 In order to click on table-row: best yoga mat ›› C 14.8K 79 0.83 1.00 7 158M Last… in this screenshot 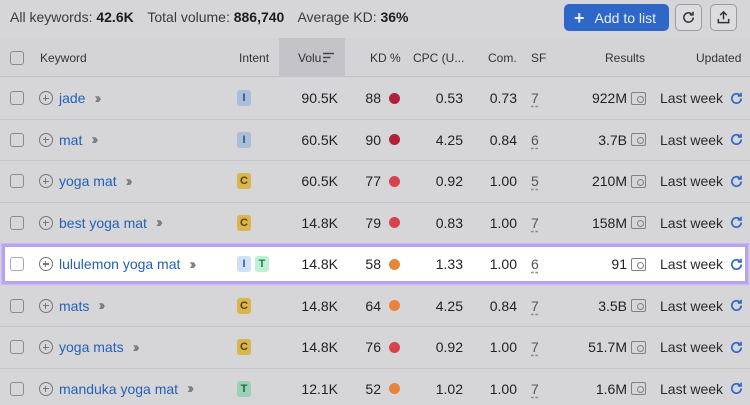, I will do `click(375, 223)`.